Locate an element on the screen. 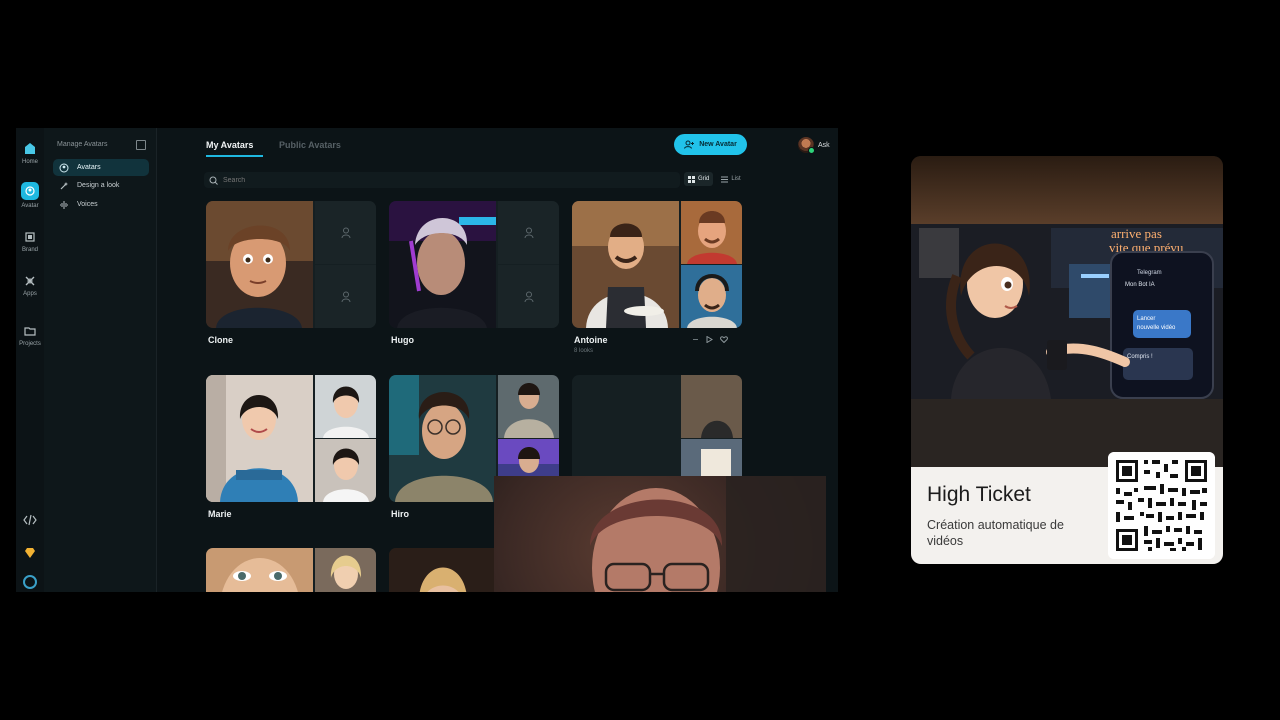 The image size is (1280, 720). ask-button: Ask is located at coordinates (818, 145).